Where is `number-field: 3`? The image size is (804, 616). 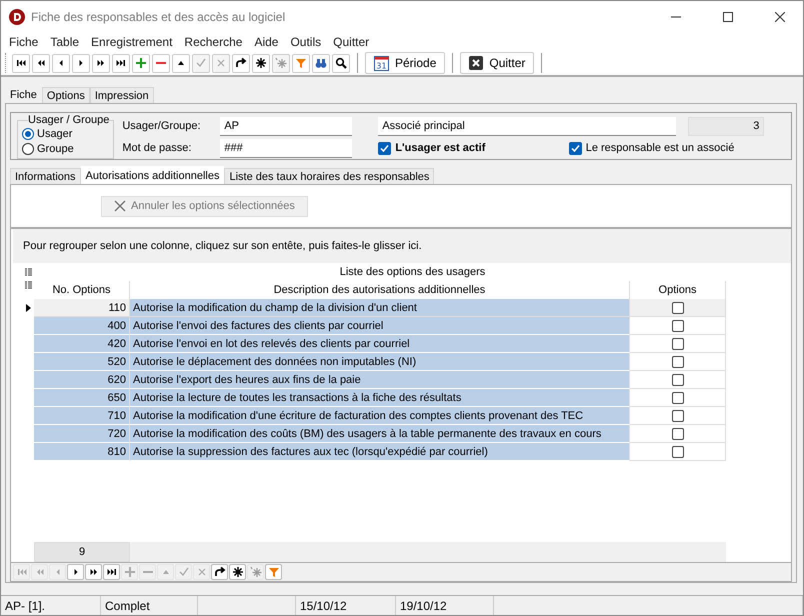
number-field: 3 is located at coordinates (726, 126).